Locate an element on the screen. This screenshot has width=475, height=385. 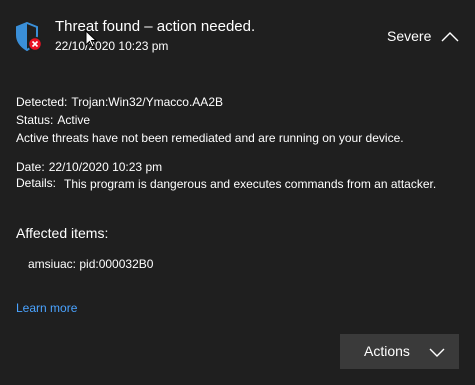
status-label: Status: is located at coordinates (35, 120).